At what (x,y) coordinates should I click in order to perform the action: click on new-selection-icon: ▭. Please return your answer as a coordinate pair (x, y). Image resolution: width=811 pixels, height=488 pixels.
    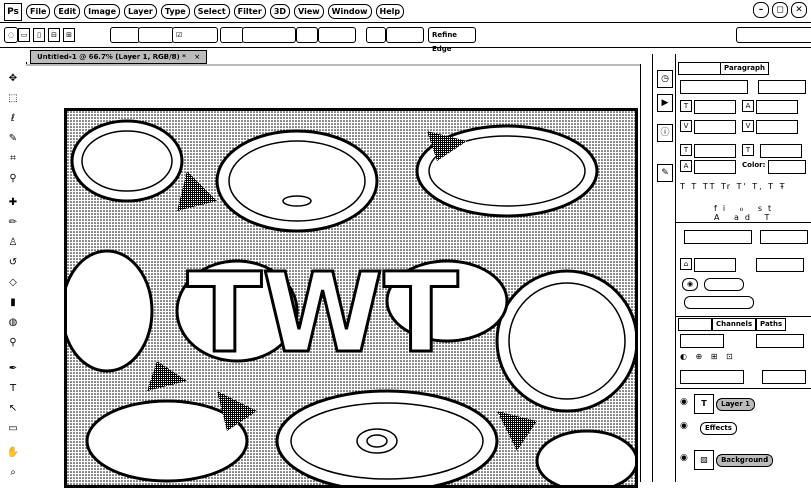
    Looking at the image, I should click on (24, 35).